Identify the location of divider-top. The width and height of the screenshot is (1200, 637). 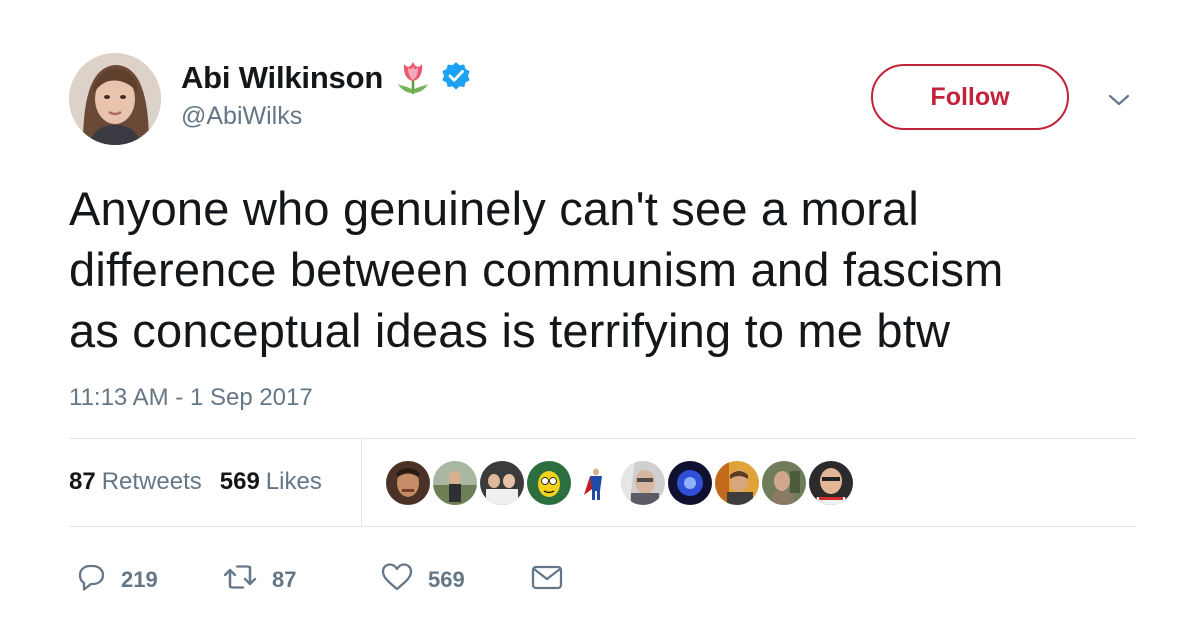
(602, 438).